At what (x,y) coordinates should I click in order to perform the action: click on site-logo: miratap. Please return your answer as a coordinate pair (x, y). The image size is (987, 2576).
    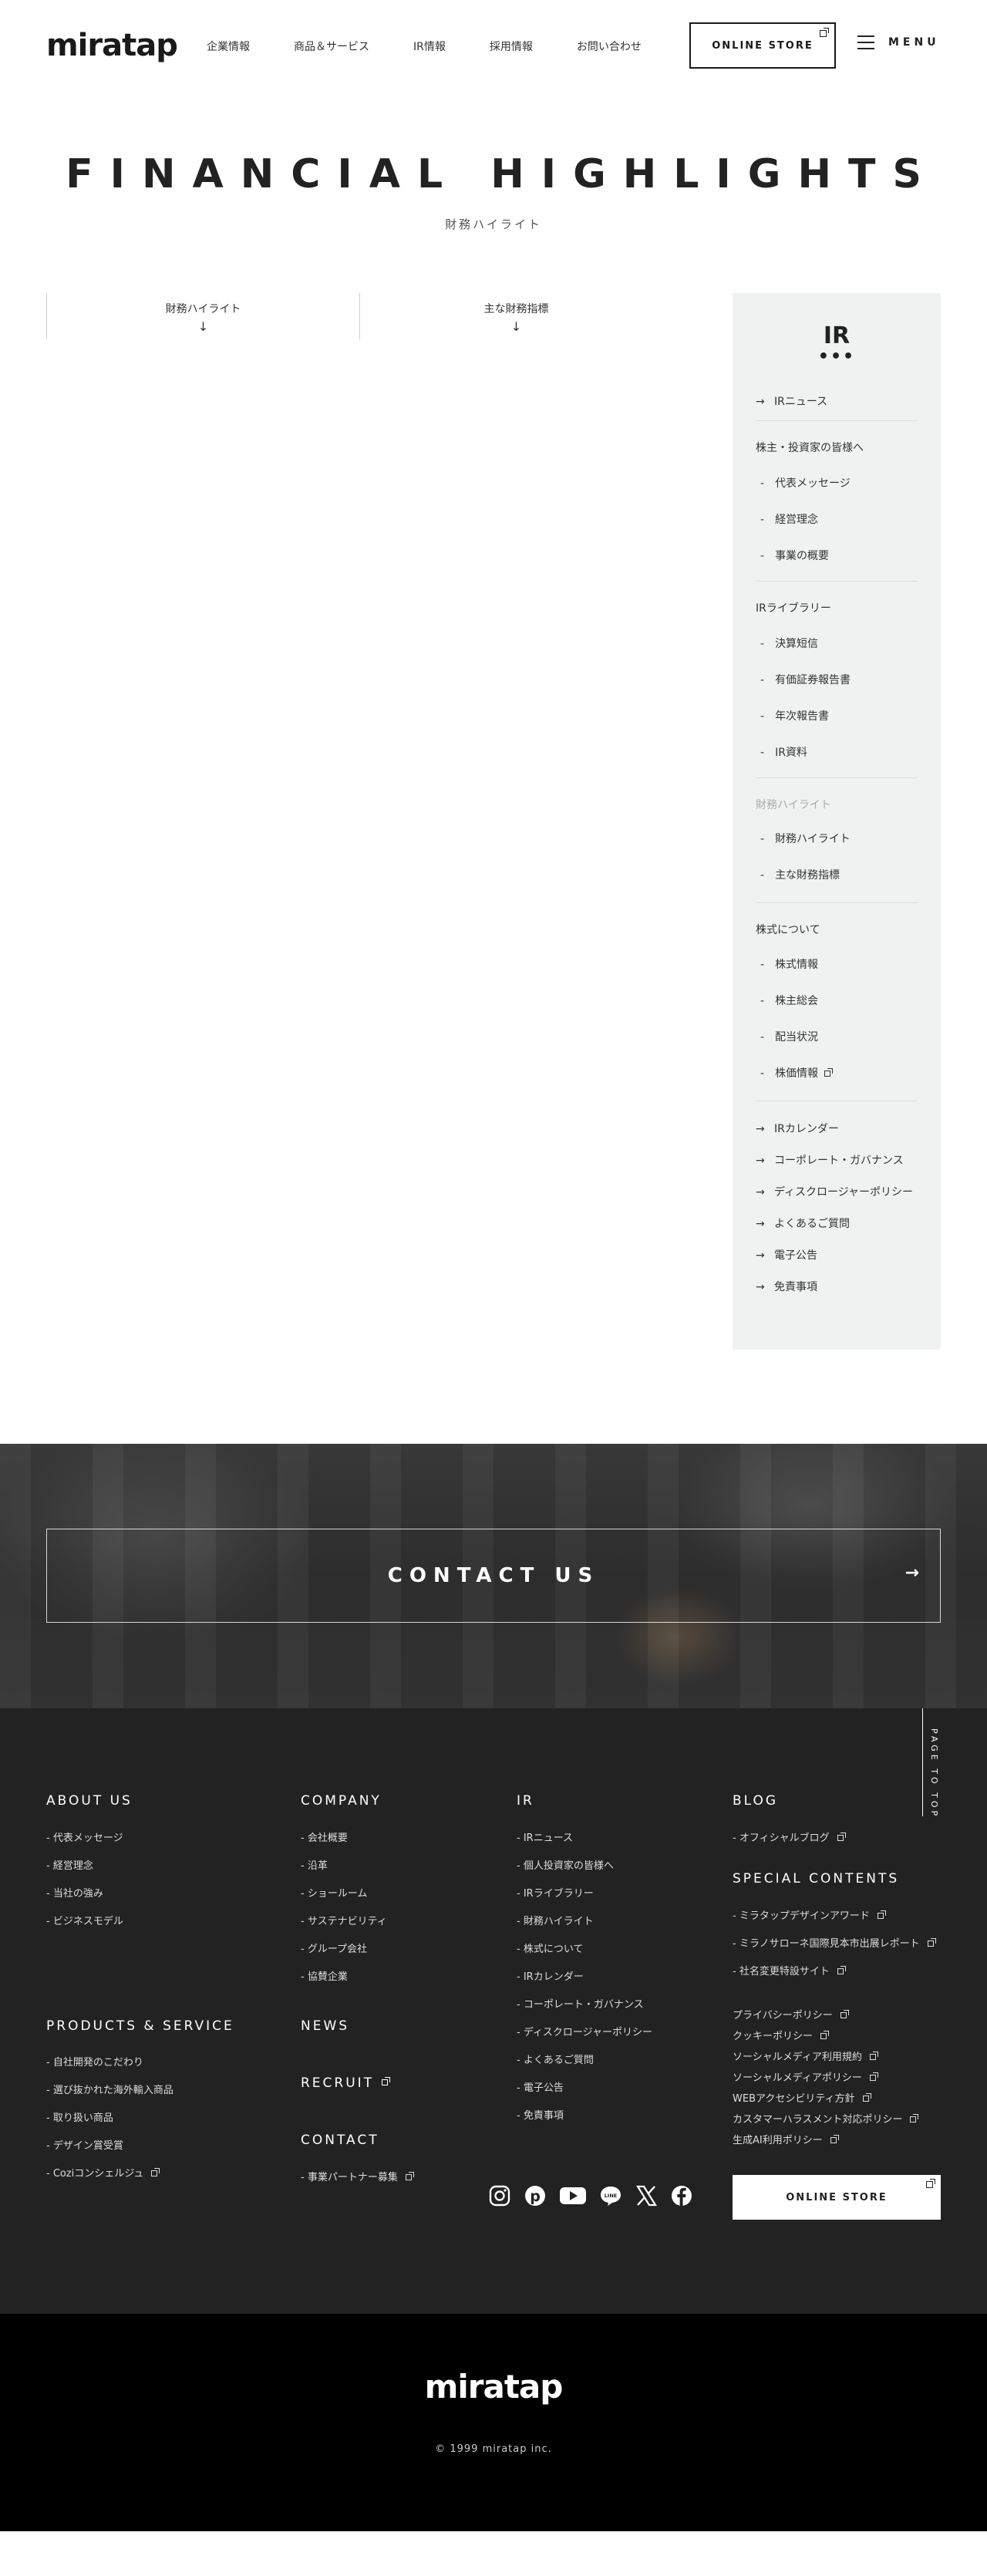
    Looking at the image, I should click on (112, 45).